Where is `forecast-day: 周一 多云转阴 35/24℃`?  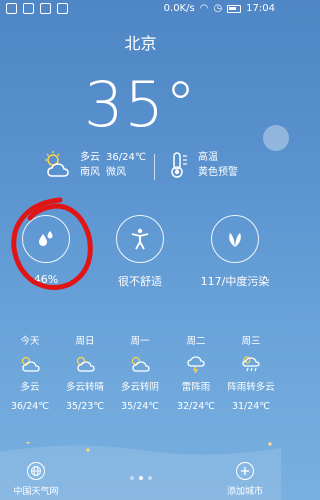 forecast-day: 周一 多云转阴 35/24℃ is located at coordinates (140, 372).